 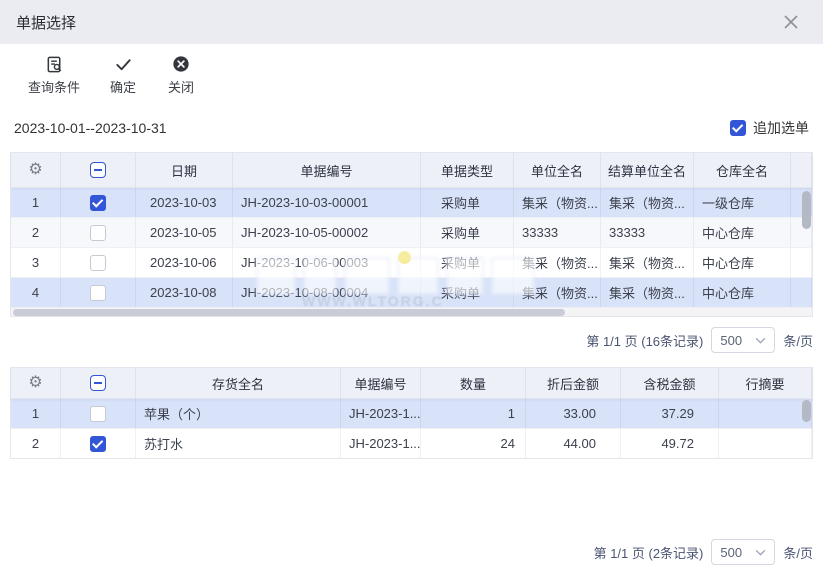 What do you see at coordinates (184, 292) in the screenshot?
I see `cell-date: 2023-10-08` at bounding box center [184, 292].